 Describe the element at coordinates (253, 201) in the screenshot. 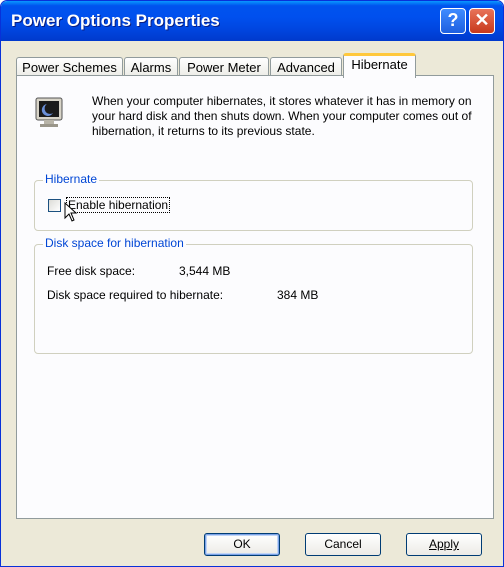

I see `hibernate-groupbox: Hibernate Enable hibernation` at that location.